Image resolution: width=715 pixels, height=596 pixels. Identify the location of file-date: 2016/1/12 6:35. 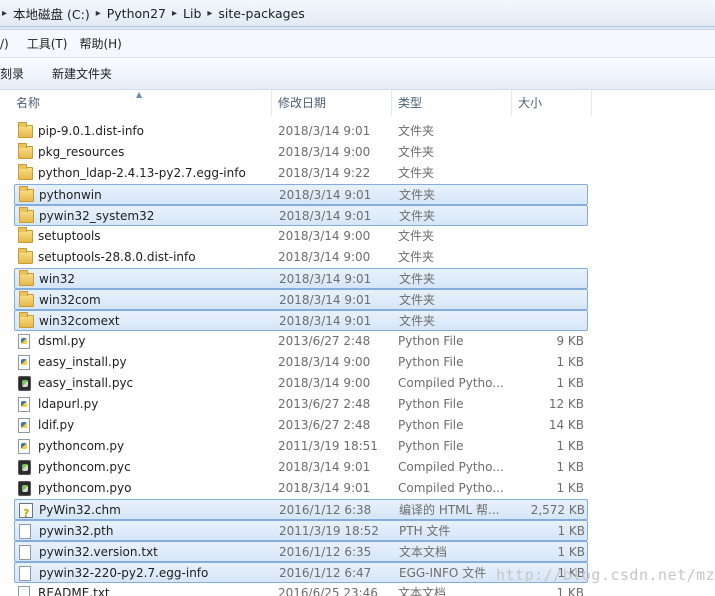
(325, 552).